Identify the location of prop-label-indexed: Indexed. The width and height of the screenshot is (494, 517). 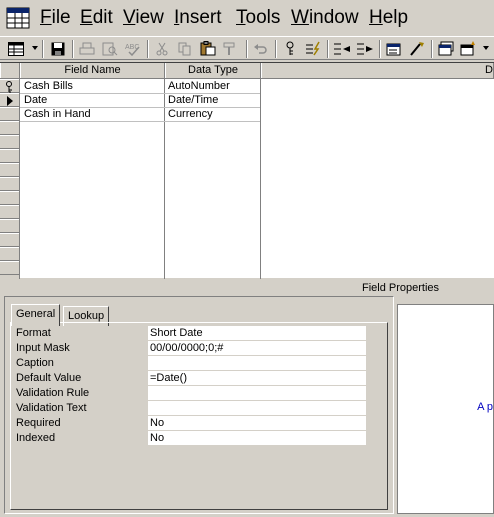
(36, 438).